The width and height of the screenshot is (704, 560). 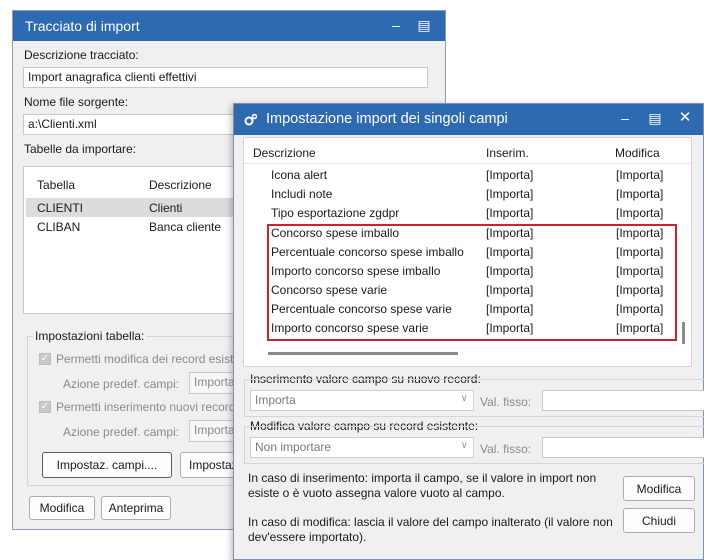 What do you see at coordinates (60, 208) in the screenshot?
I see `row-tabella: CLIENTI` at bounding box center [60, 208].